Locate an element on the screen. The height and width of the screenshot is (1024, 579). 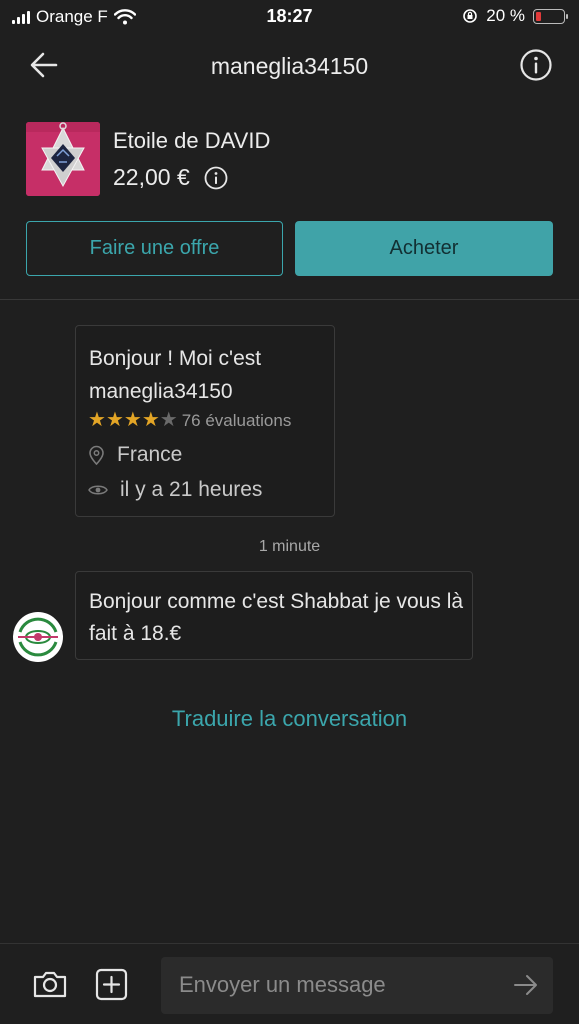
arrow-right-icon is located at coordinates (525, 985).